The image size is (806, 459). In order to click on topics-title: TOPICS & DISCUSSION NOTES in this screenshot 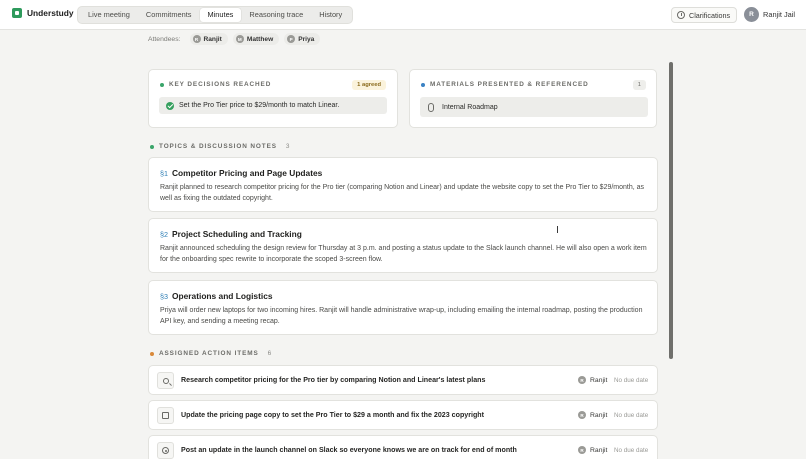, I will do `click(218, 146)`.